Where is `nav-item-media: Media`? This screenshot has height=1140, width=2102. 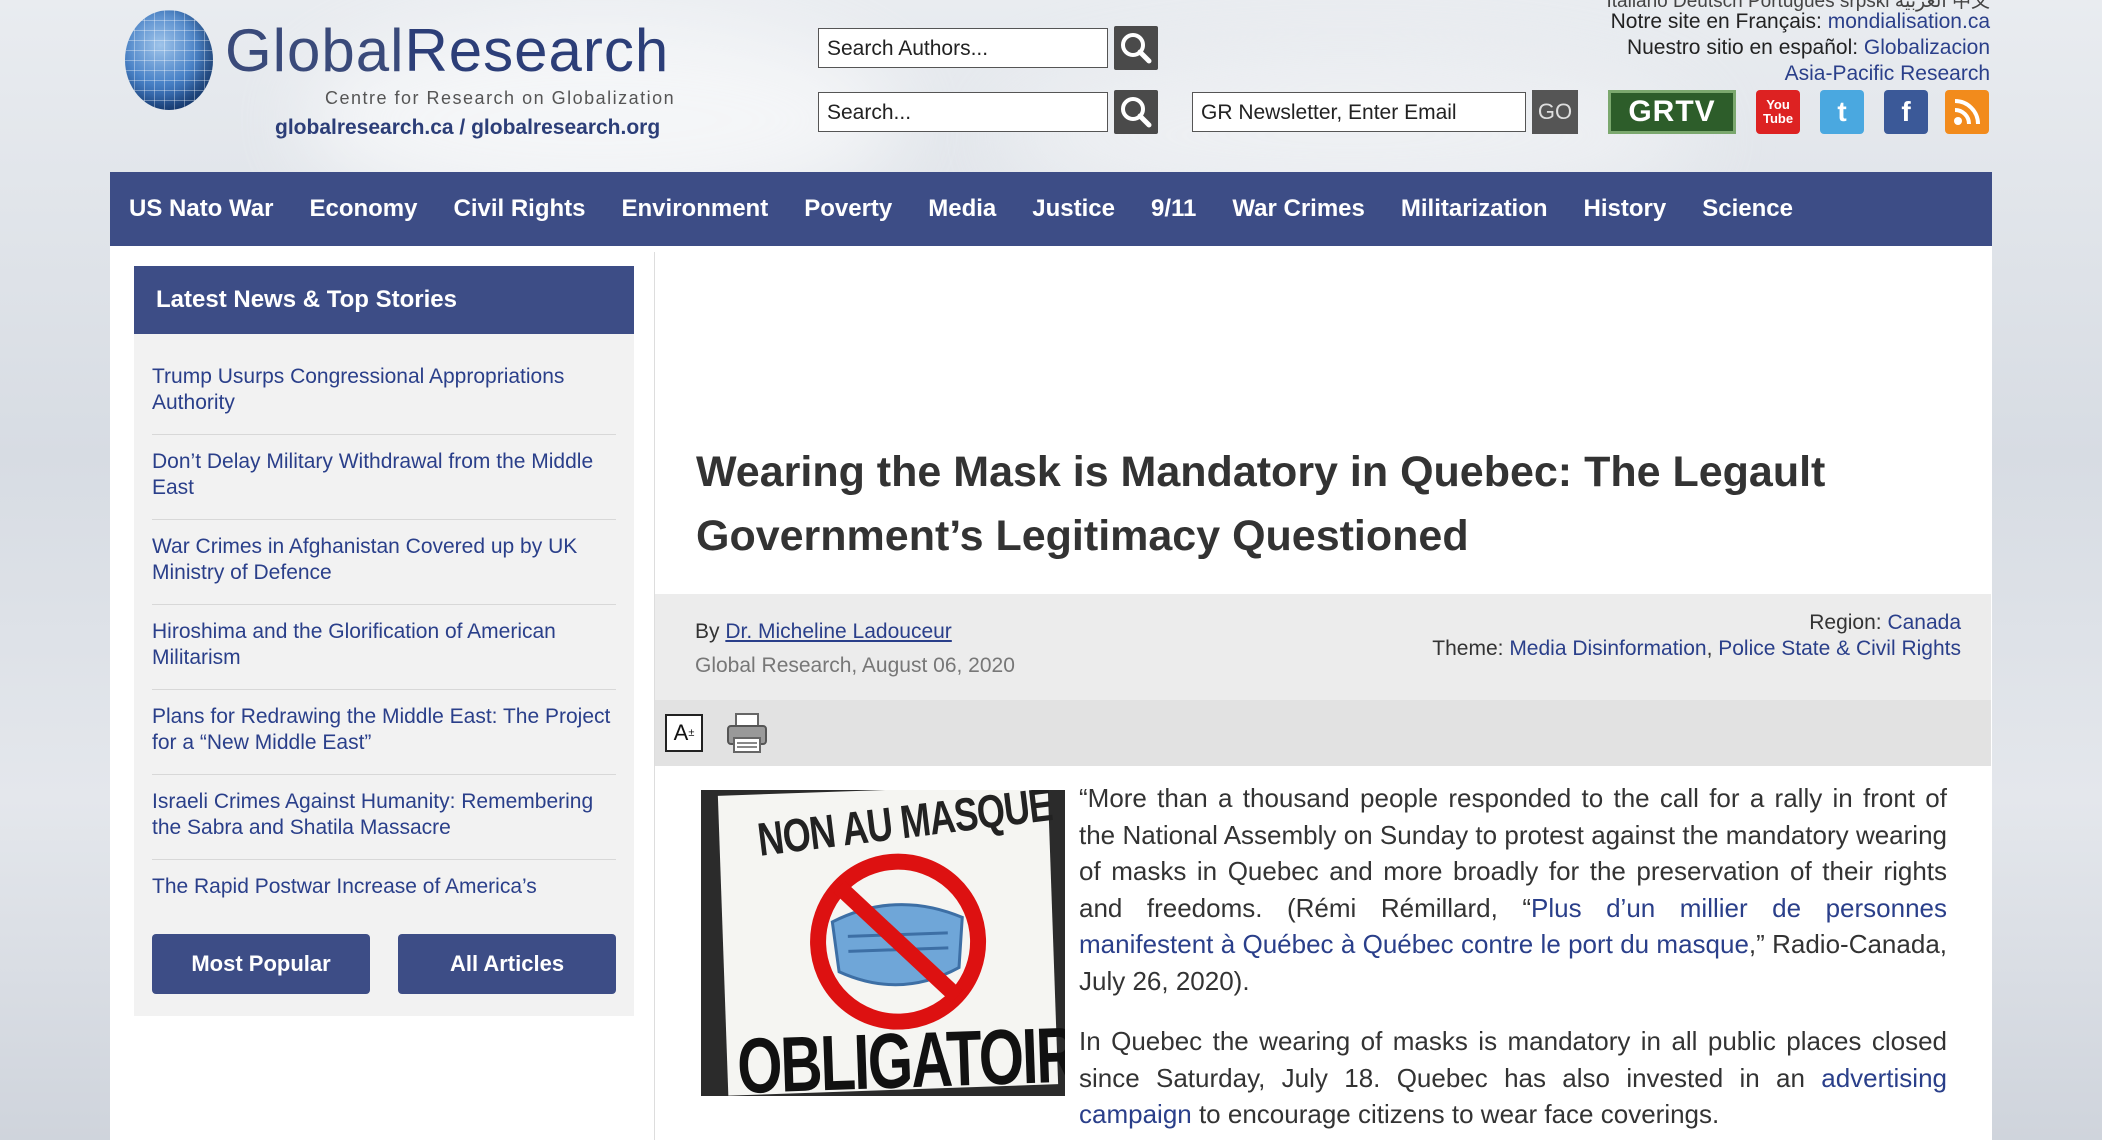
nav-item-media: Media is located at coordinates (962, 209).